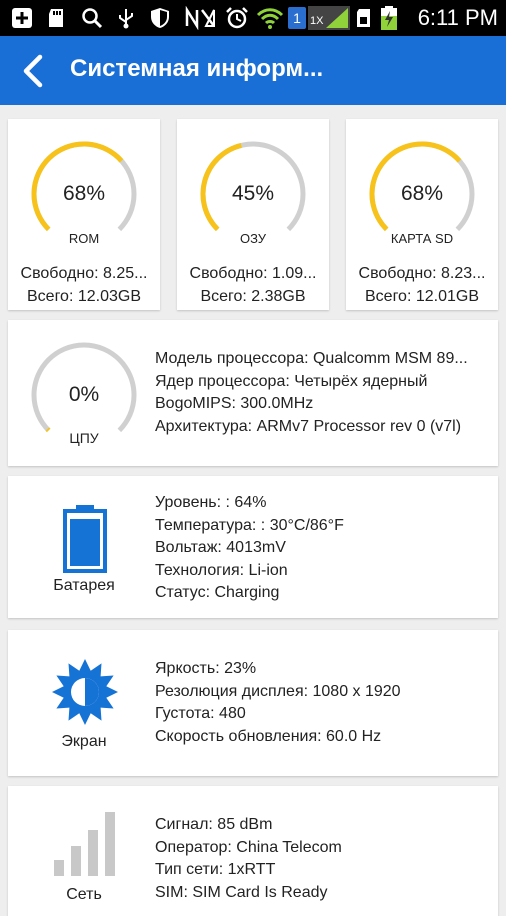  What do you see at coordinates (249, 525) in the screenshot?
I see `battery-temperature: Температура: : 30°C/86°F` at bounding box center [249, 525].